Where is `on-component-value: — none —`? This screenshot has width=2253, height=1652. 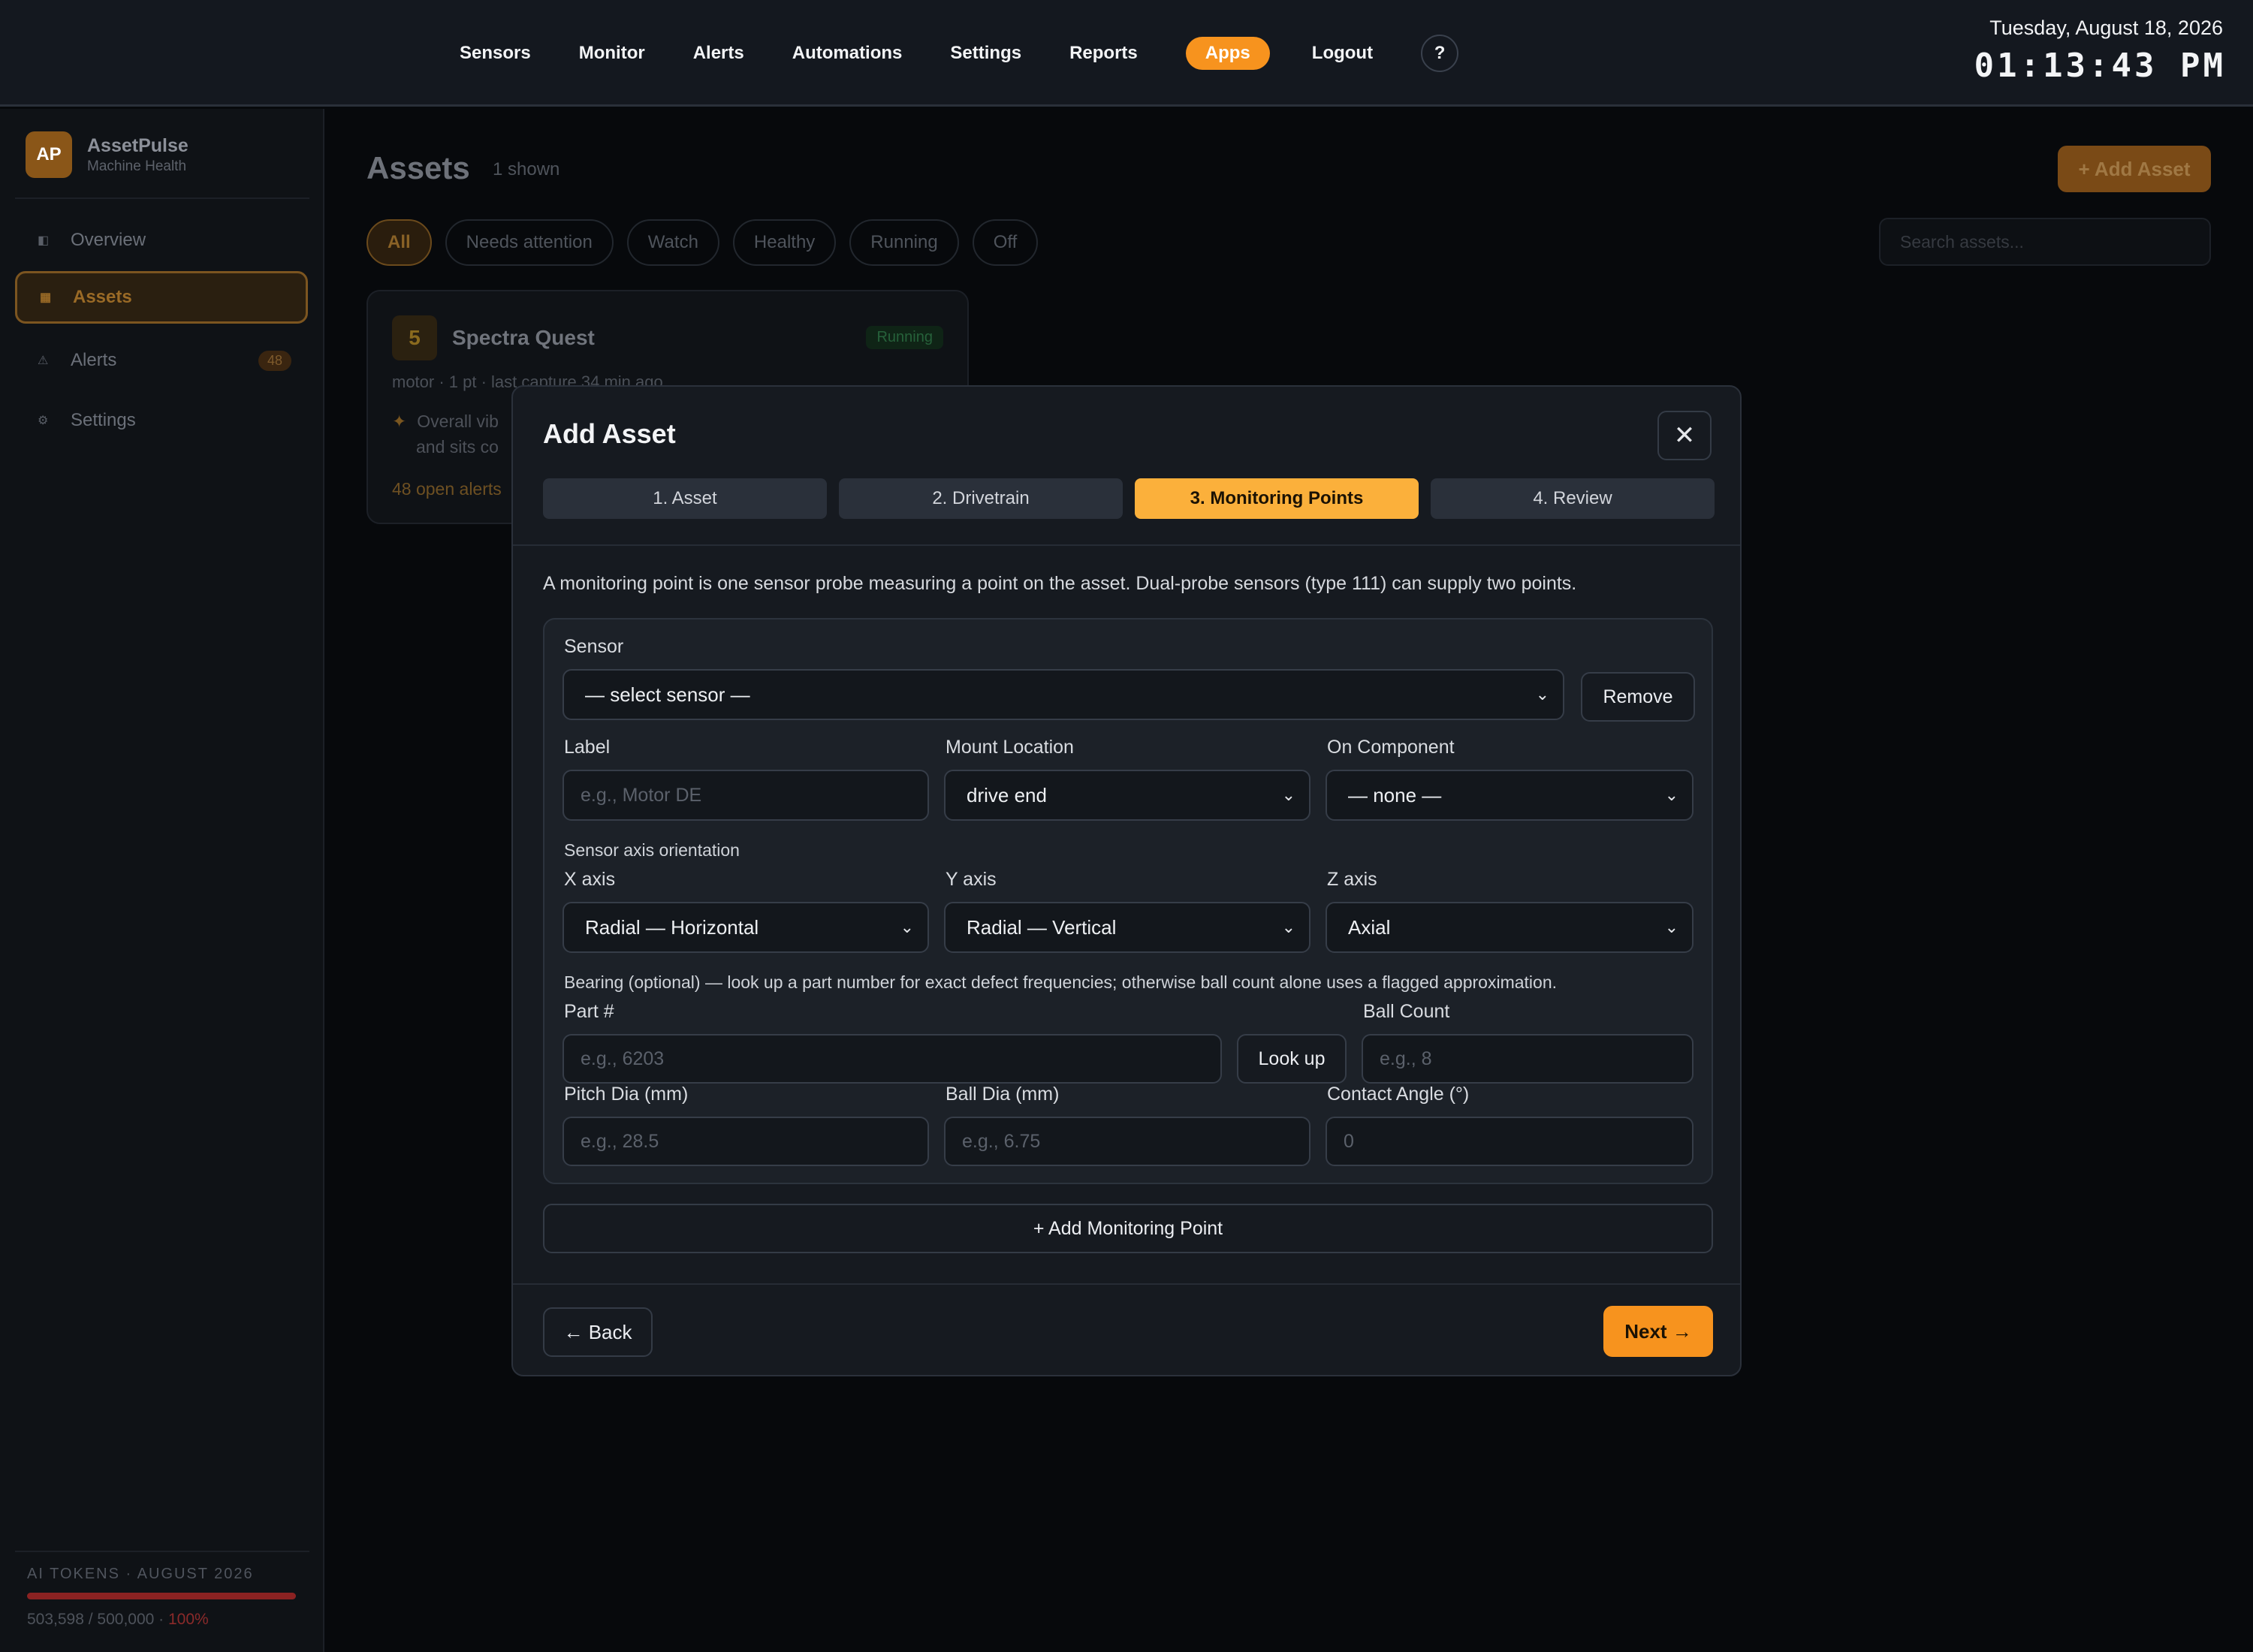
on-component-value: — none — is located at coordinates (1395, 795).